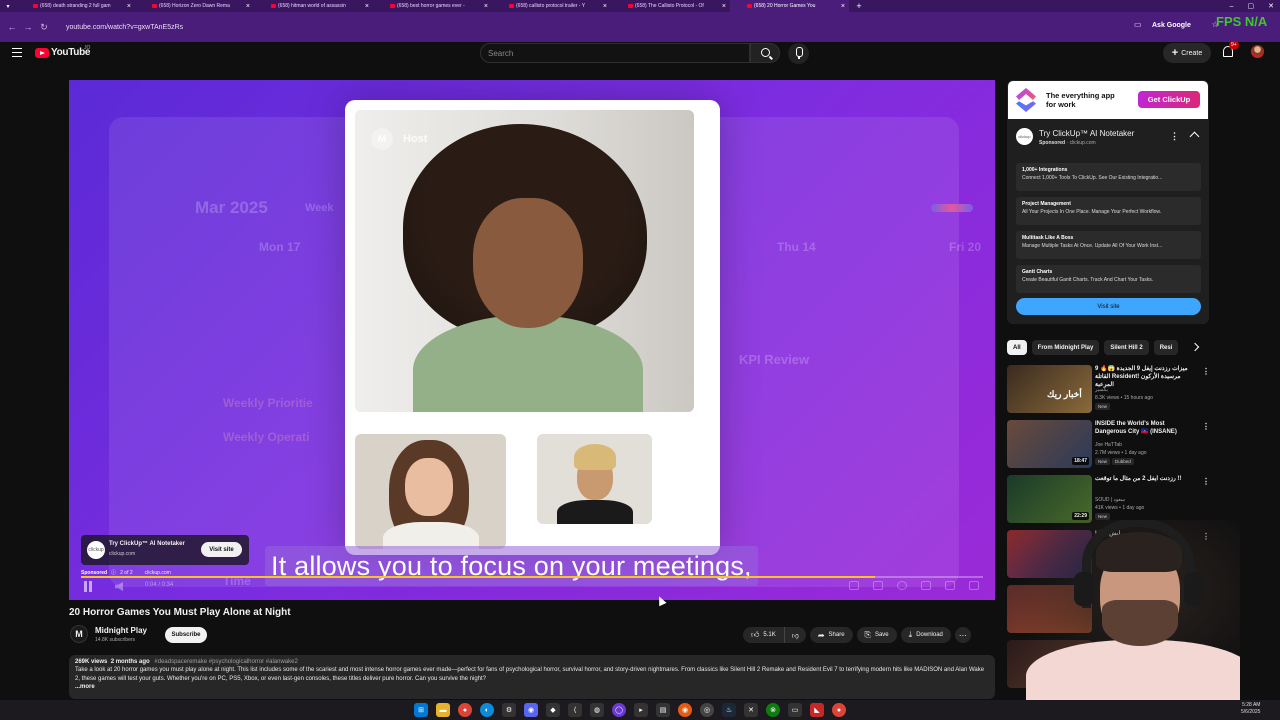 The height and width of the screenshot is (720, 1280). What do you see at coordinates (1257, 51) in the screenshot?
I see `account-avatar` at bounding box center [1257, 51].